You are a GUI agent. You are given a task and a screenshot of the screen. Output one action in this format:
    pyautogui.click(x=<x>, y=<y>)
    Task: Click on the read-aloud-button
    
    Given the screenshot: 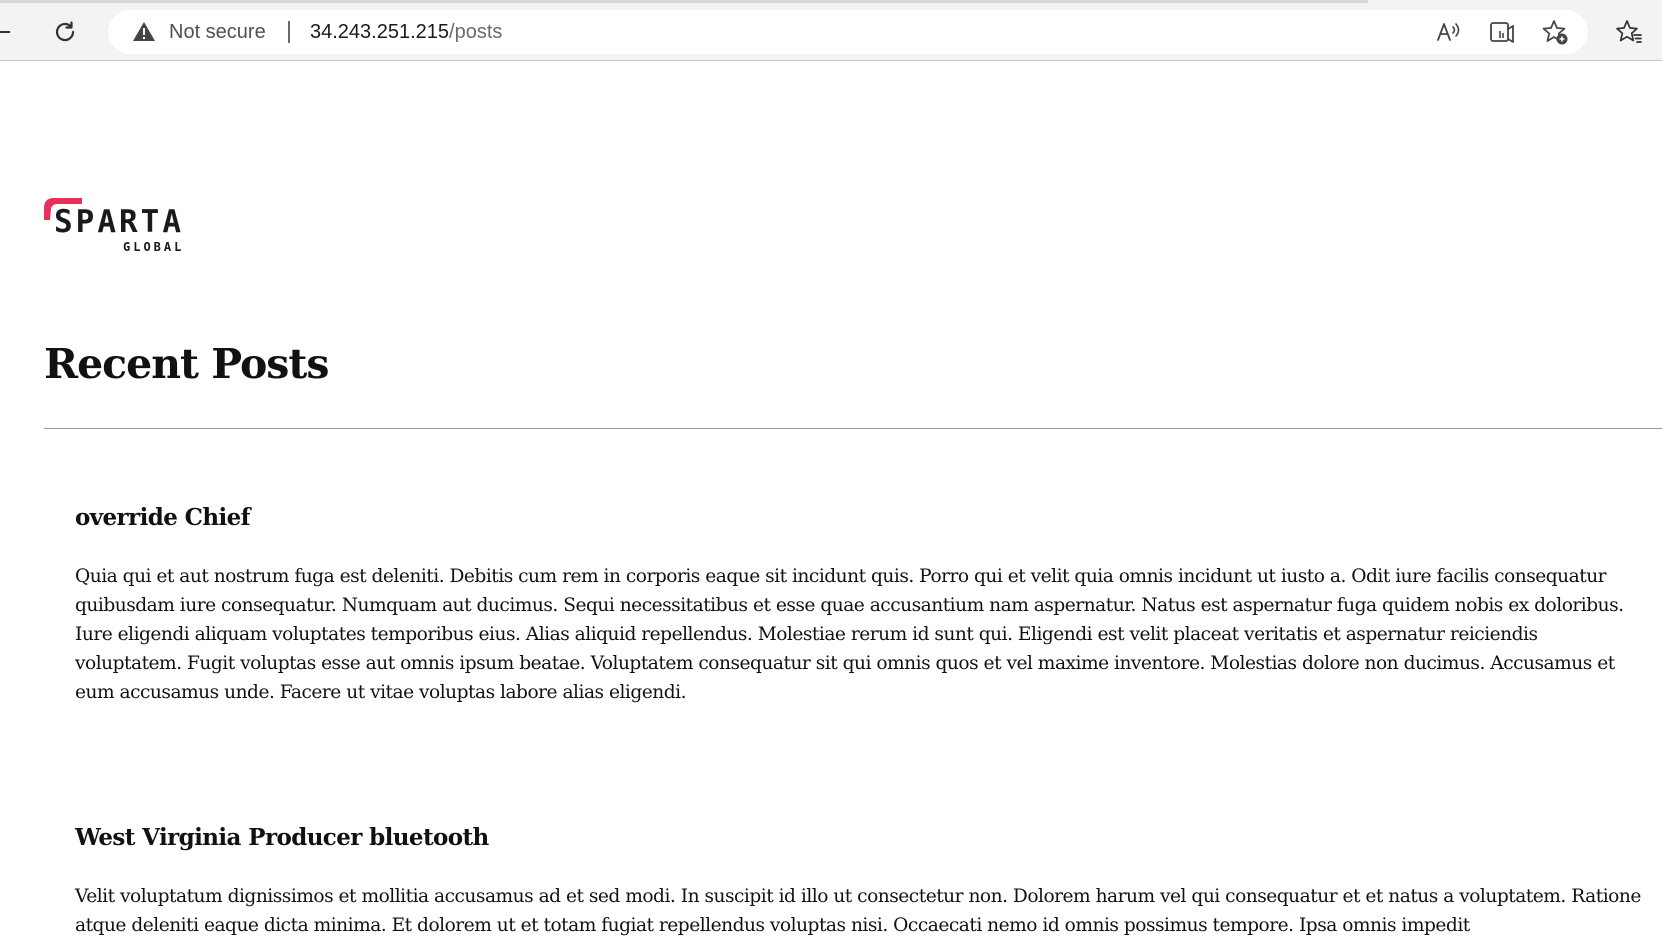 What is the action you would take?
    pyautogui.click(x=1448, y=32)
    